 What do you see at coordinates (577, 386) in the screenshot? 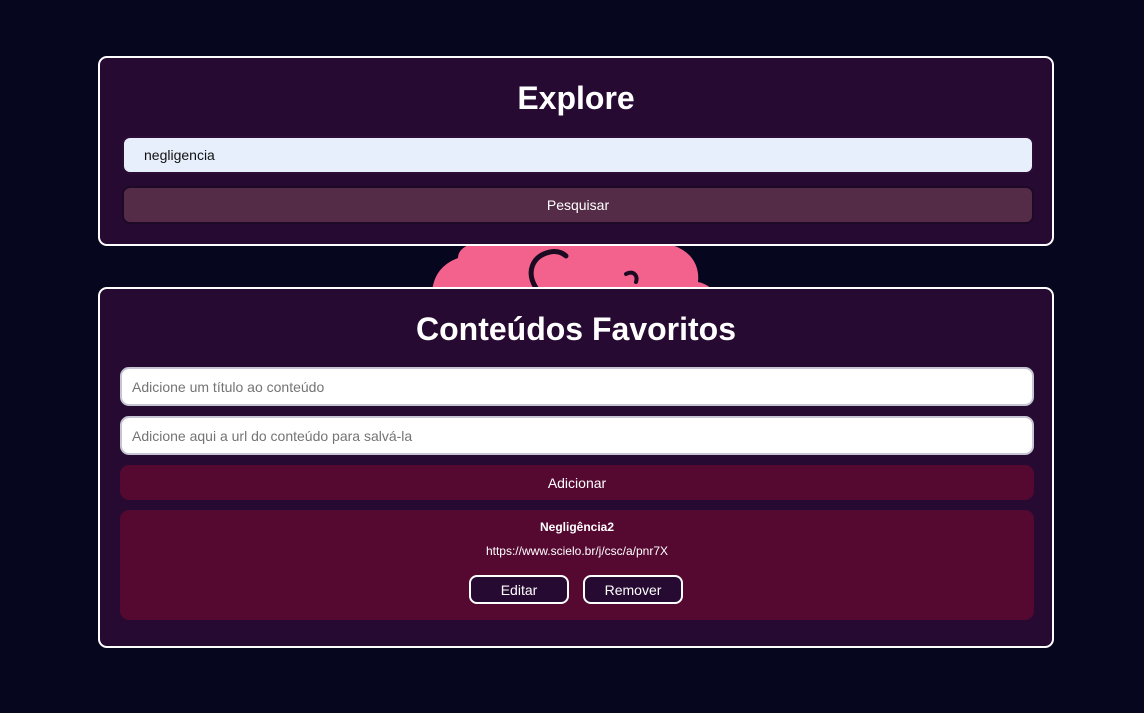
I see `content-title-input` at bounding box center [577, 386].